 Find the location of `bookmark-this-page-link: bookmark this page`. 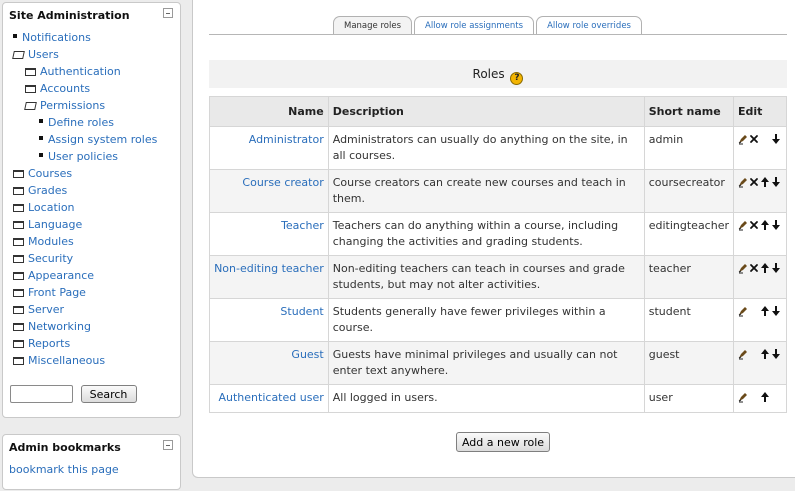

bookmark-this-page-link: bookmark this page is located at coordinates (91, 469).